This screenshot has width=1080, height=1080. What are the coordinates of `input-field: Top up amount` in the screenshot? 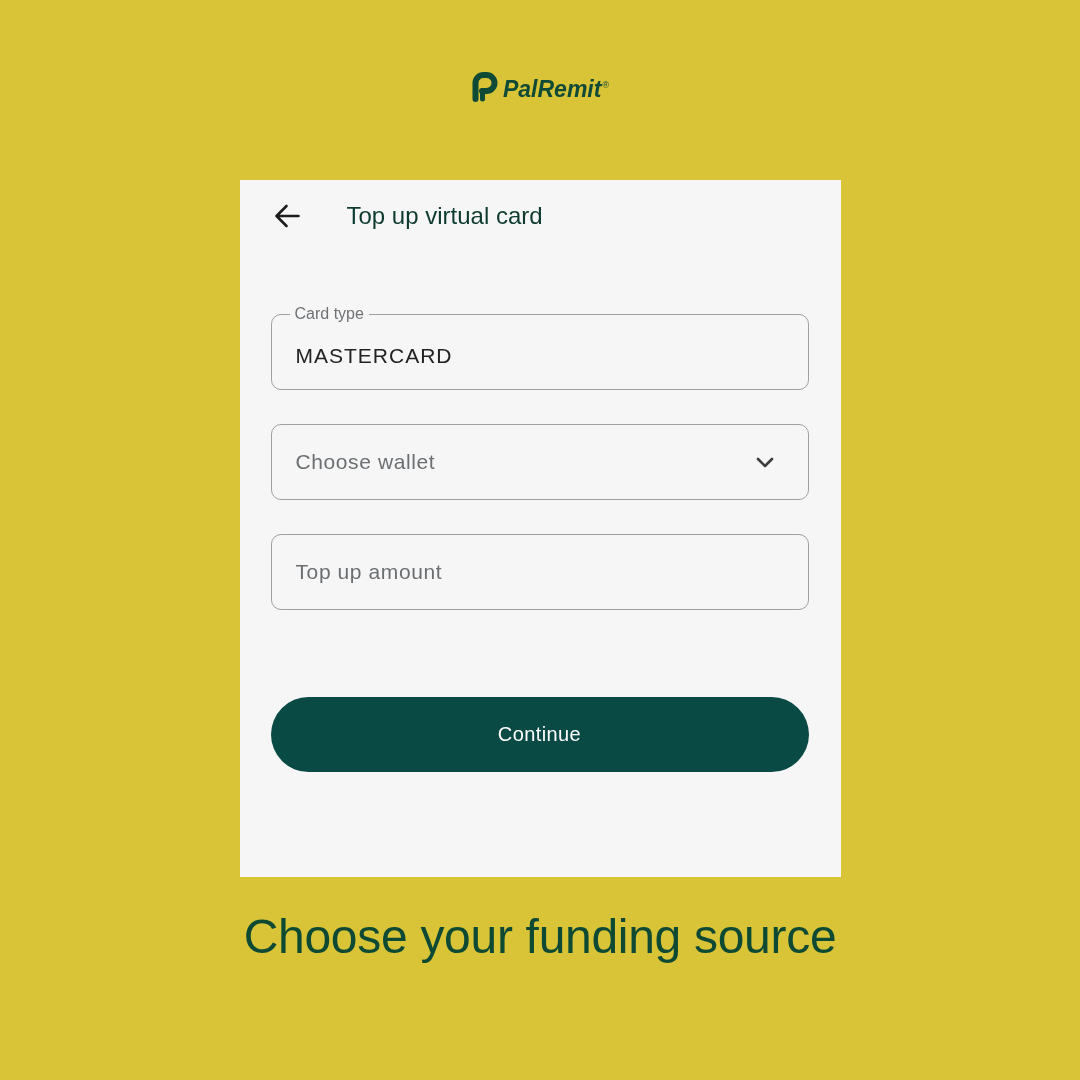 It's located at (539, 572).